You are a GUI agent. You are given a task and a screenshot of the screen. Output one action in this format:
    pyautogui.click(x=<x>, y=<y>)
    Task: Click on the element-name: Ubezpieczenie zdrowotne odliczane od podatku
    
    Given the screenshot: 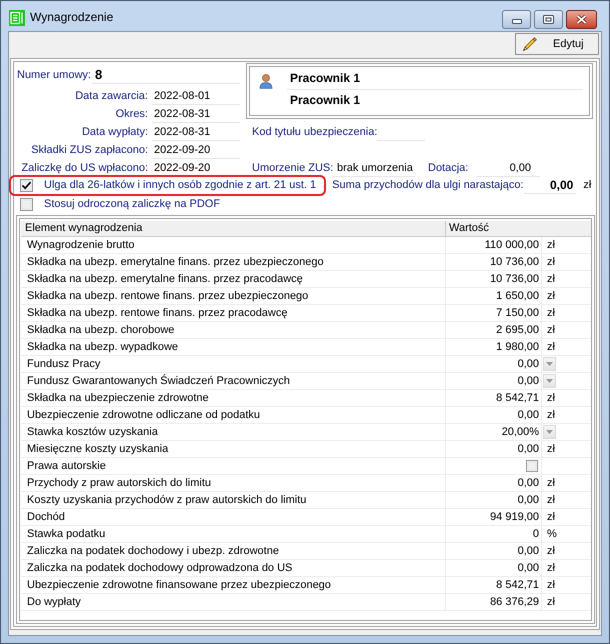 What is the action you would take?
    pyautogui.click(x=143, y=415)
    